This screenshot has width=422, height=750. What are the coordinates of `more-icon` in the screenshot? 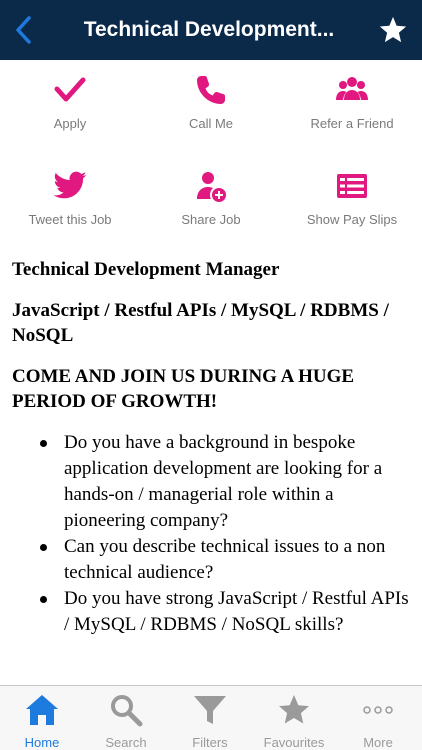 It's located at (378, 710).